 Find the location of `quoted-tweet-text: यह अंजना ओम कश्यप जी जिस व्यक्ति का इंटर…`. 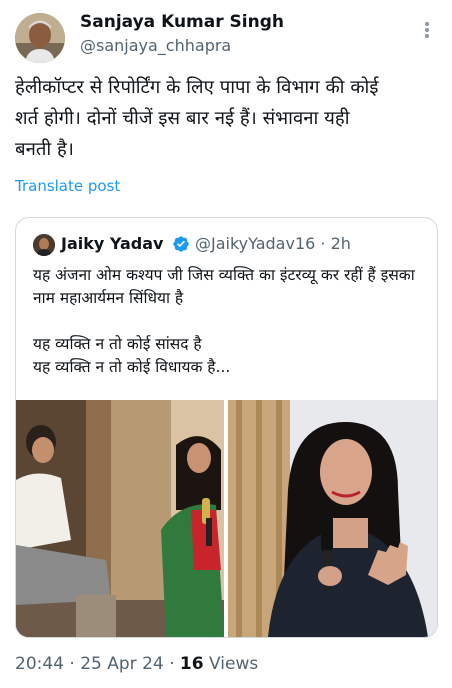

quoted-tweet-text: यह अंजना ओम कश्यप जी जिस व्यक्ति का इंटर… is located at coordinates (230, 321).